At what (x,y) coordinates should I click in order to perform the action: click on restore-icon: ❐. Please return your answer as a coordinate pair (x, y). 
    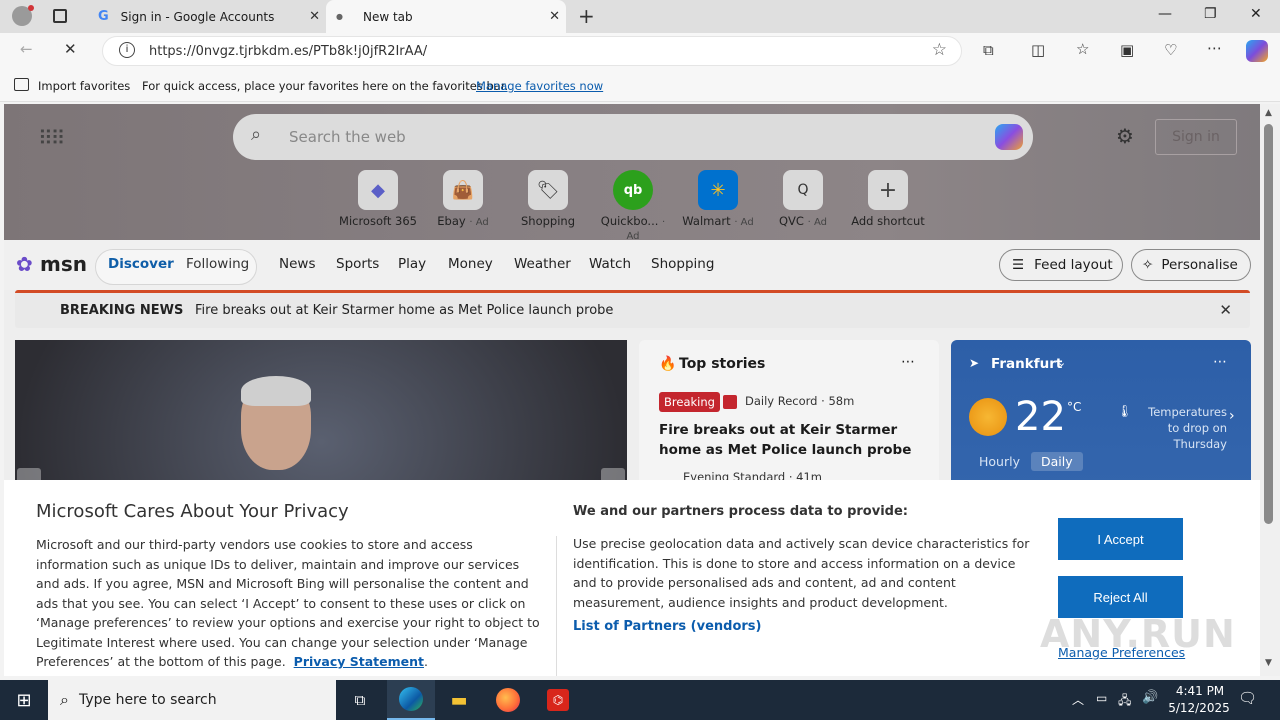
    Looking at the image, I should click on (1210, 14).